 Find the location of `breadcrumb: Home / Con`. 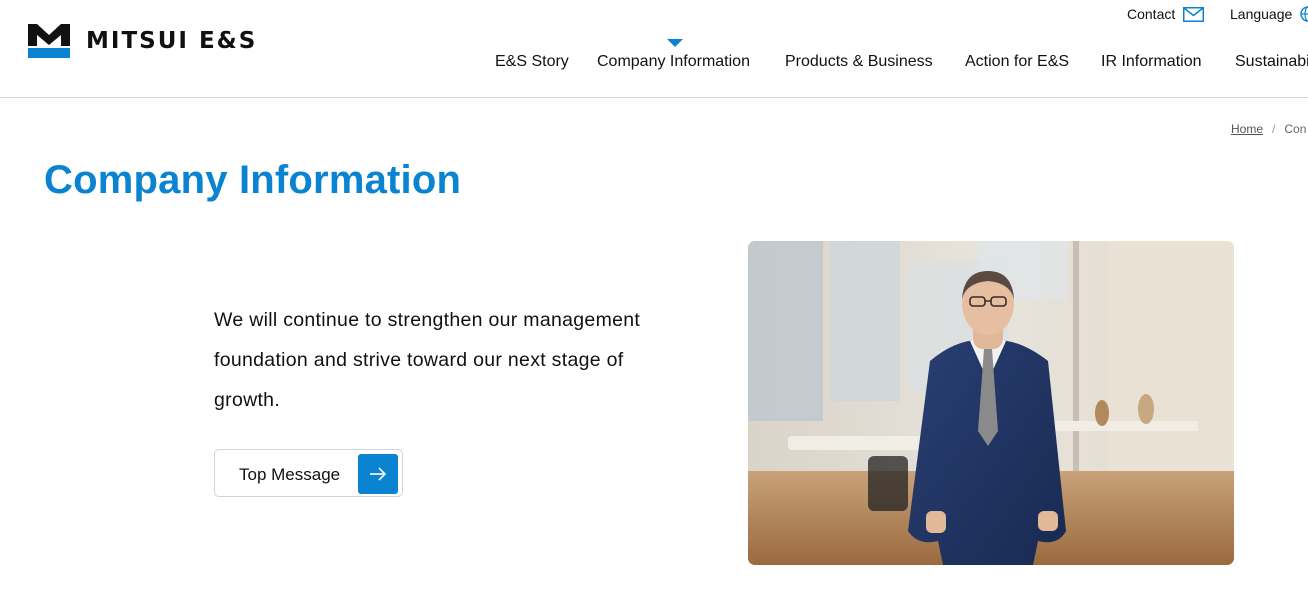

breadcrumb: Home / Con is located at coordinates (1268, 129).